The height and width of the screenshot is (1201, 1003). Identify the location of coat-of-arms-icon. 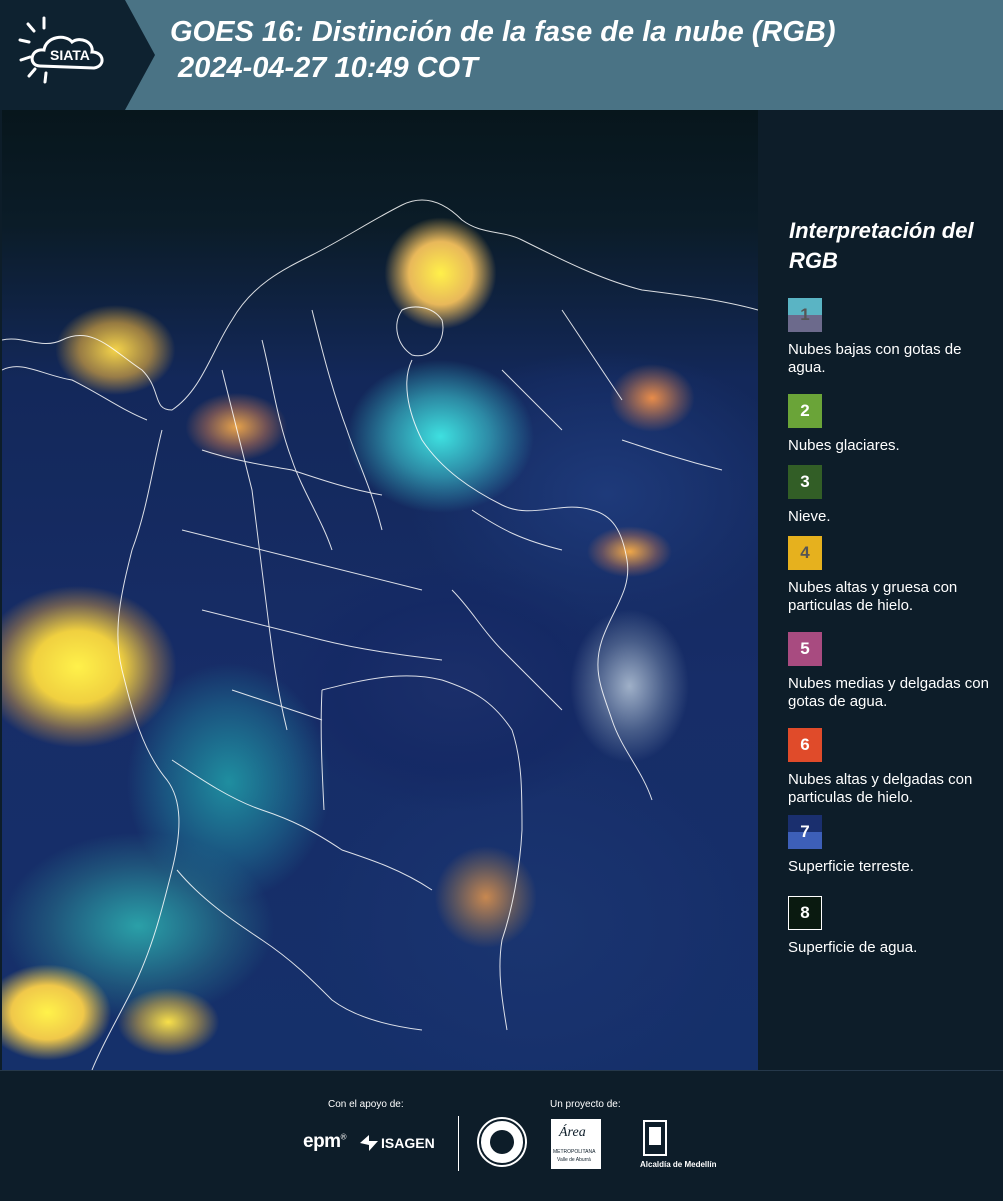
(655, 1138).